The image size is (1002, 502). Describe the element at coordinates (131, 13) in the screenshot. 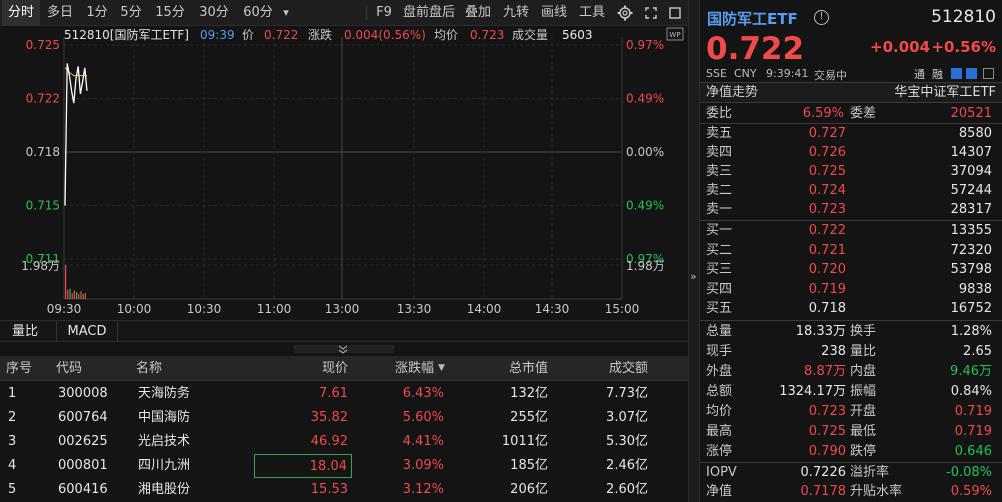

I see `tab-5min: 5分` at that location.